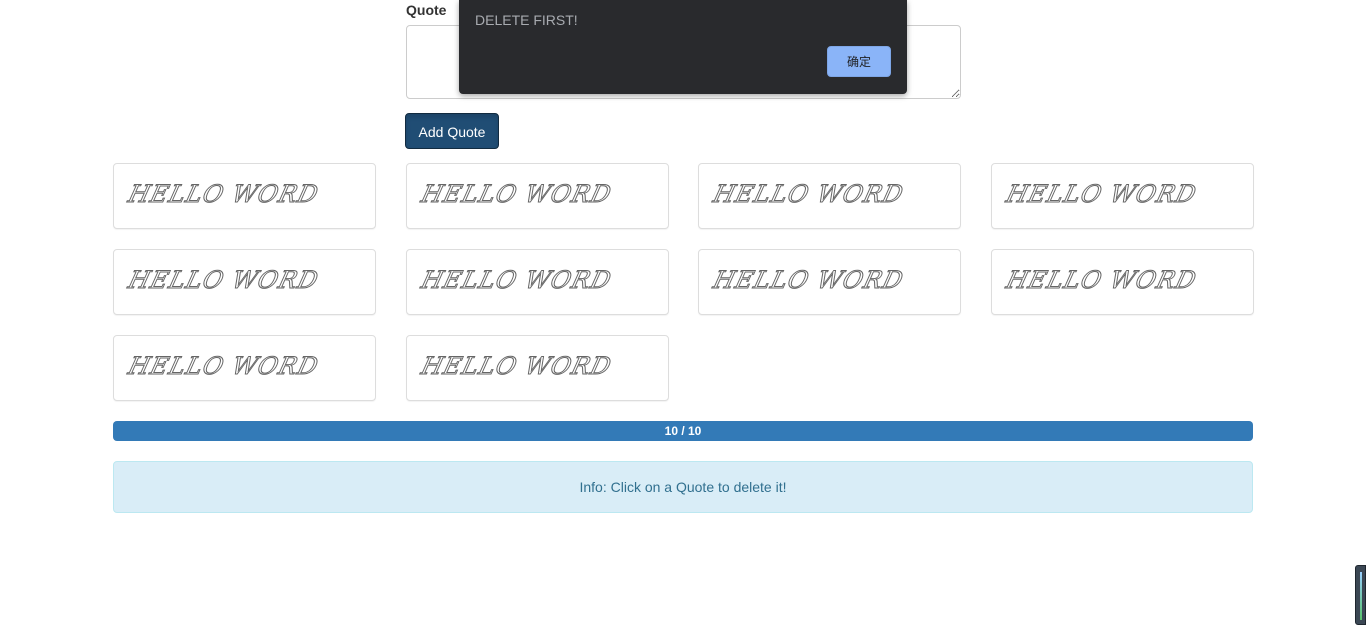 This screenshot has height=625, width=1366. What do you see at coordinates (452, 131) in the screenshot?
I see `add-quote-button: Add Quote` at bounding box center [452, 131].